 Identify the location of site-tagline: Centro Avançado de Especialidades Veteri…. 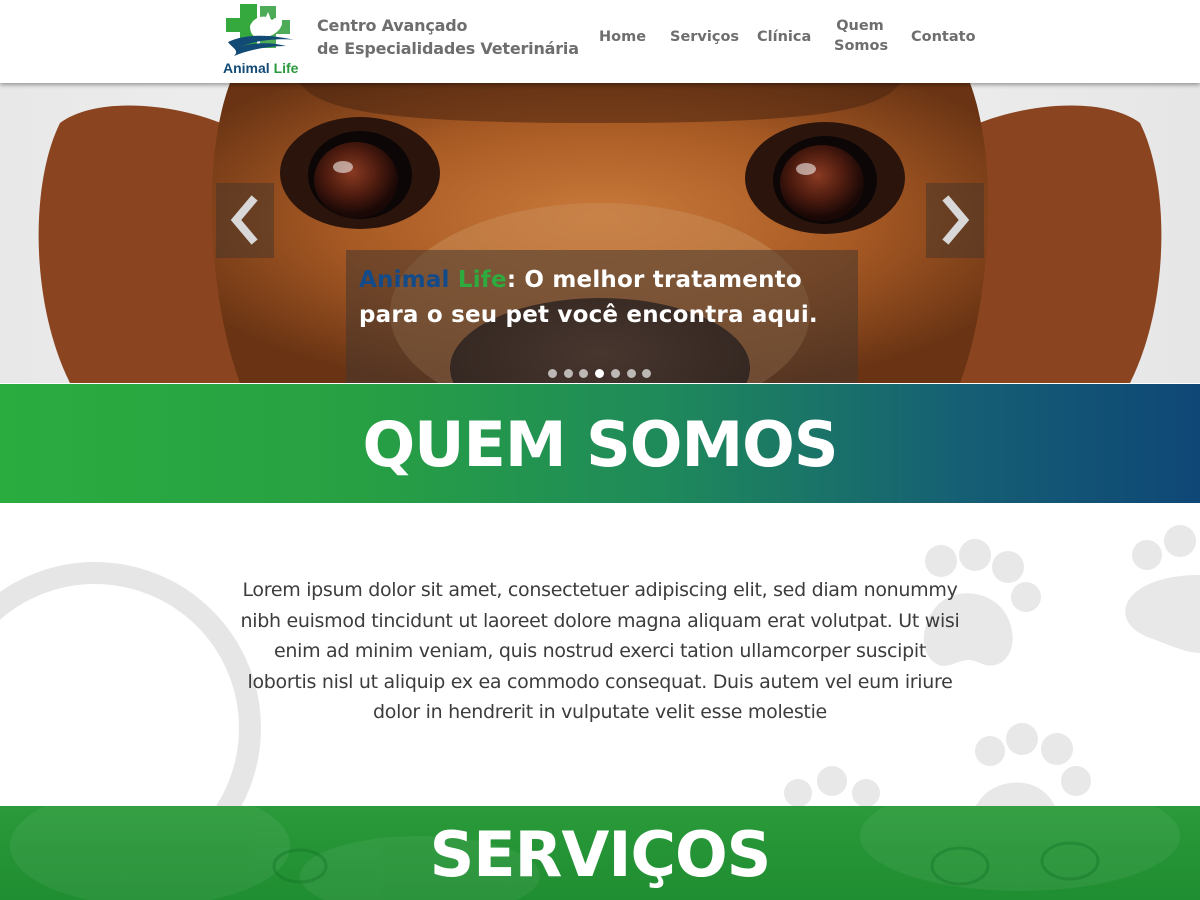
(448, 37).